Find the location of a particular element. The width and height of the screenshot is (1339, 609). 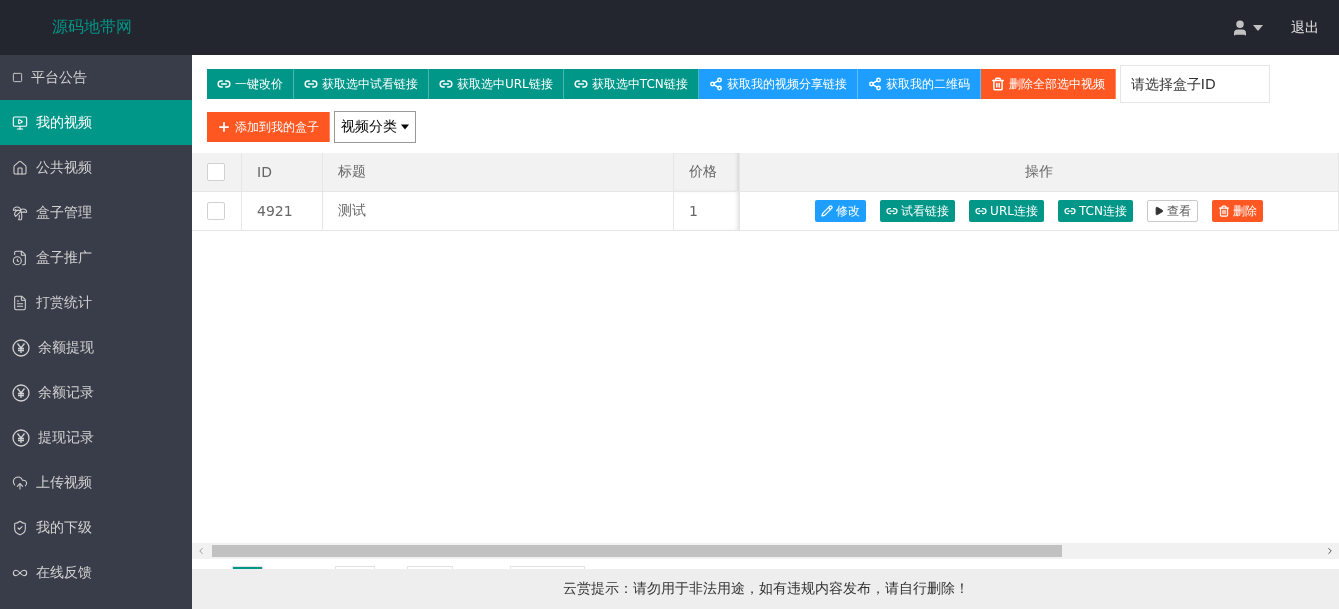

video-icon is located at coordinates (20, 122).